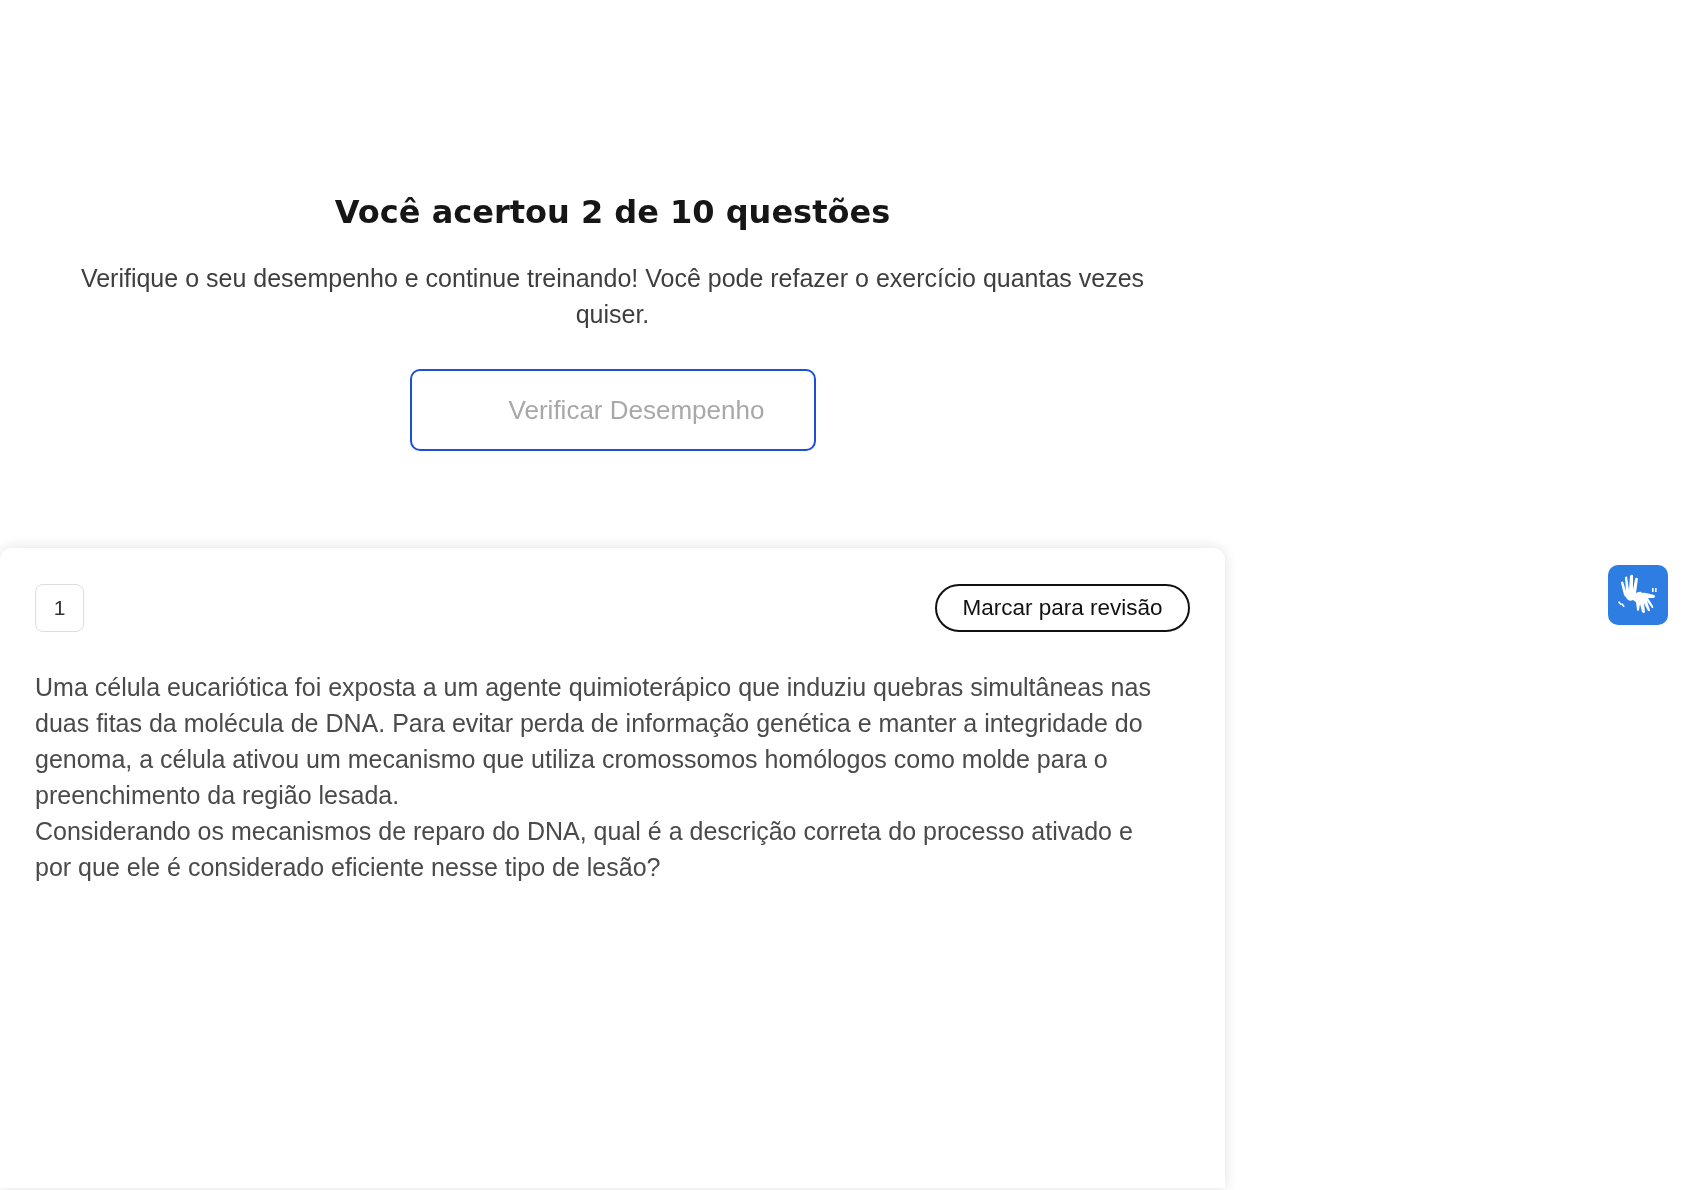 The image size is (1684, 1190). I want to click on result-message: Verifique o seu desempenho e continue treinando! Você pode refazer o exercício quantas vezes quiser., so click(612, 296).